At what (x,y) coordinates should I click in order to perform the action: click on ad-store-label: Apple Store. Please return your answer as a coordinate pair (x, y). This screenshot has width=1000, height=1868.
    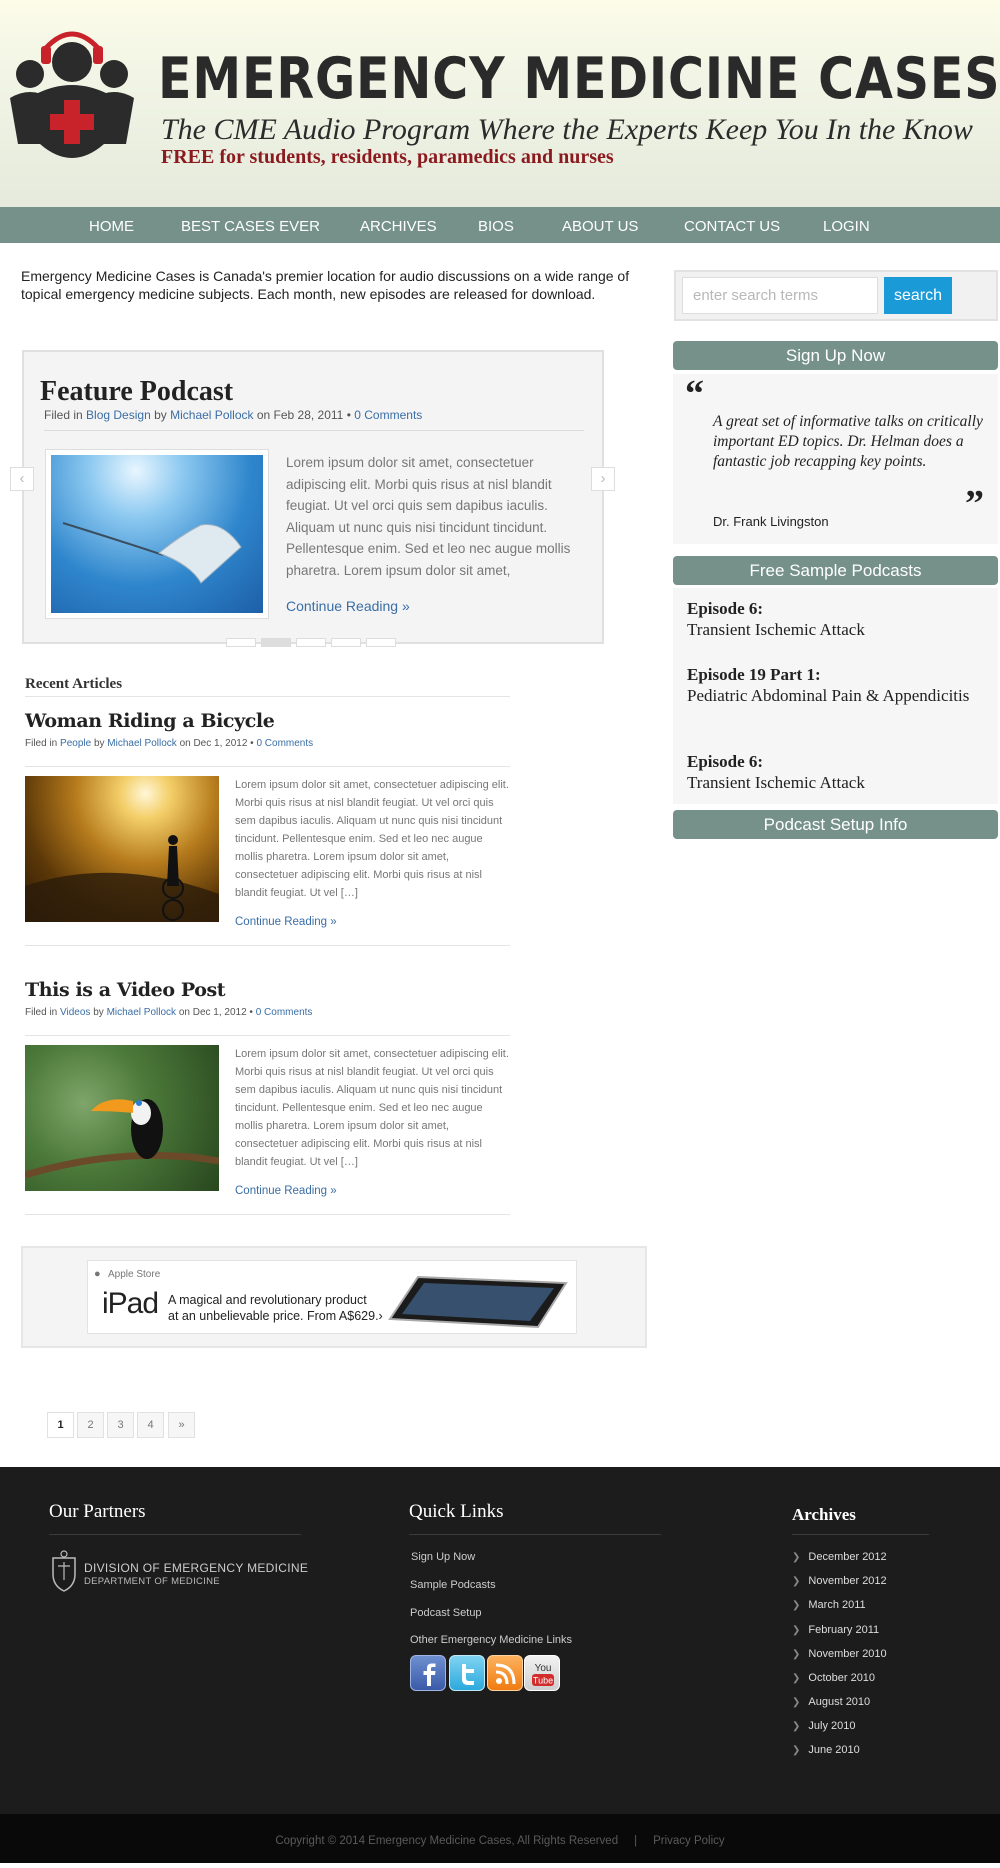
    Looking at the image, I should click on (134, 1274).